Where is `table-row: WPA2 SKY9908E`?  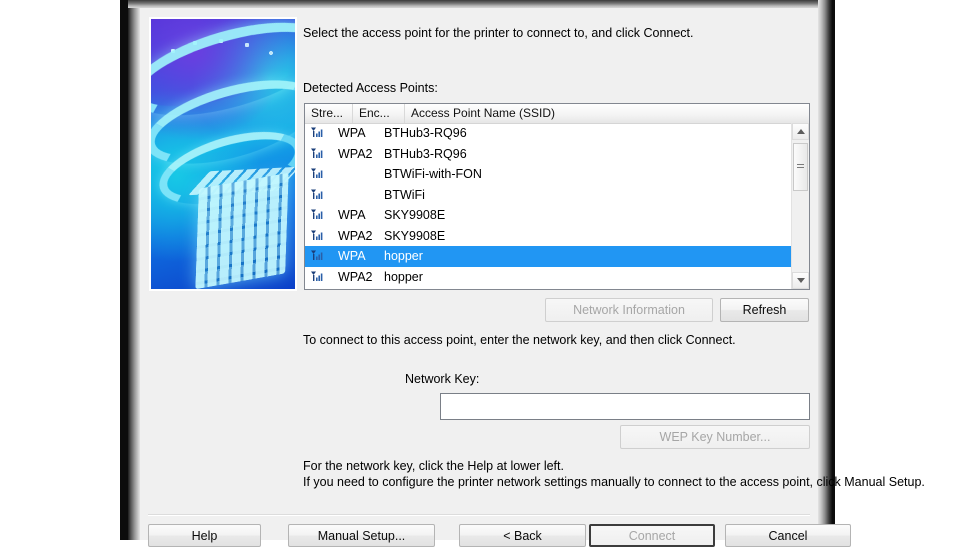
table-row: WPA2 SKY9908E is located at coordinates (548, 236).